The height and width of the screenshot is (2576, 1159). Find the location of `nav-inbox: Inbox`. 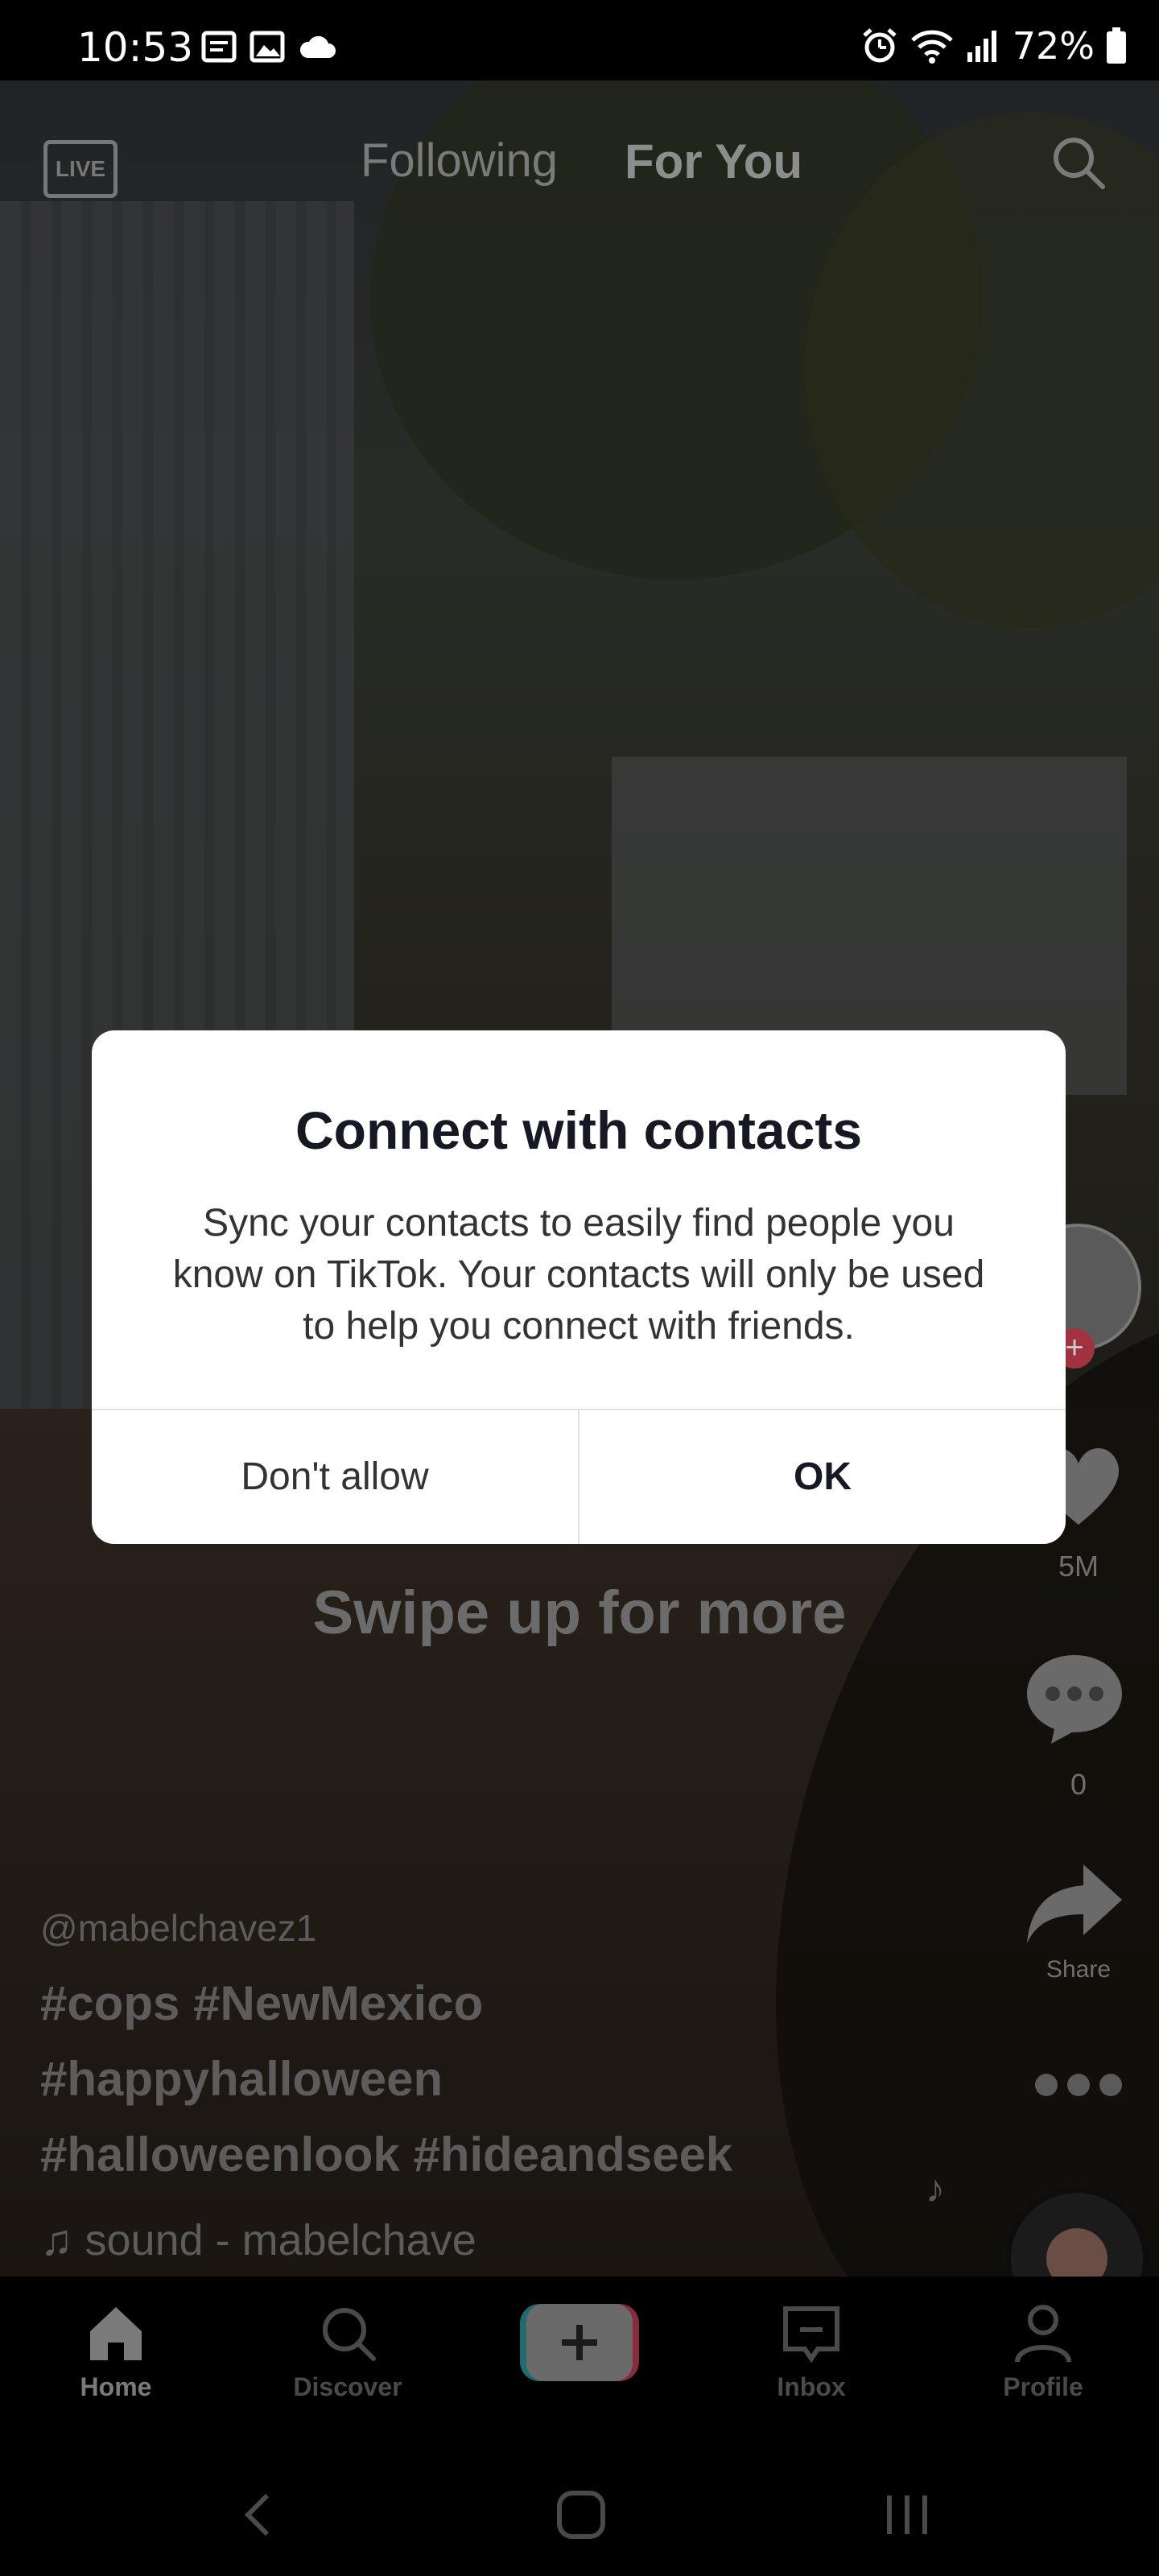

nav-inbox: Inbox is located at coordinates (811, 2339).